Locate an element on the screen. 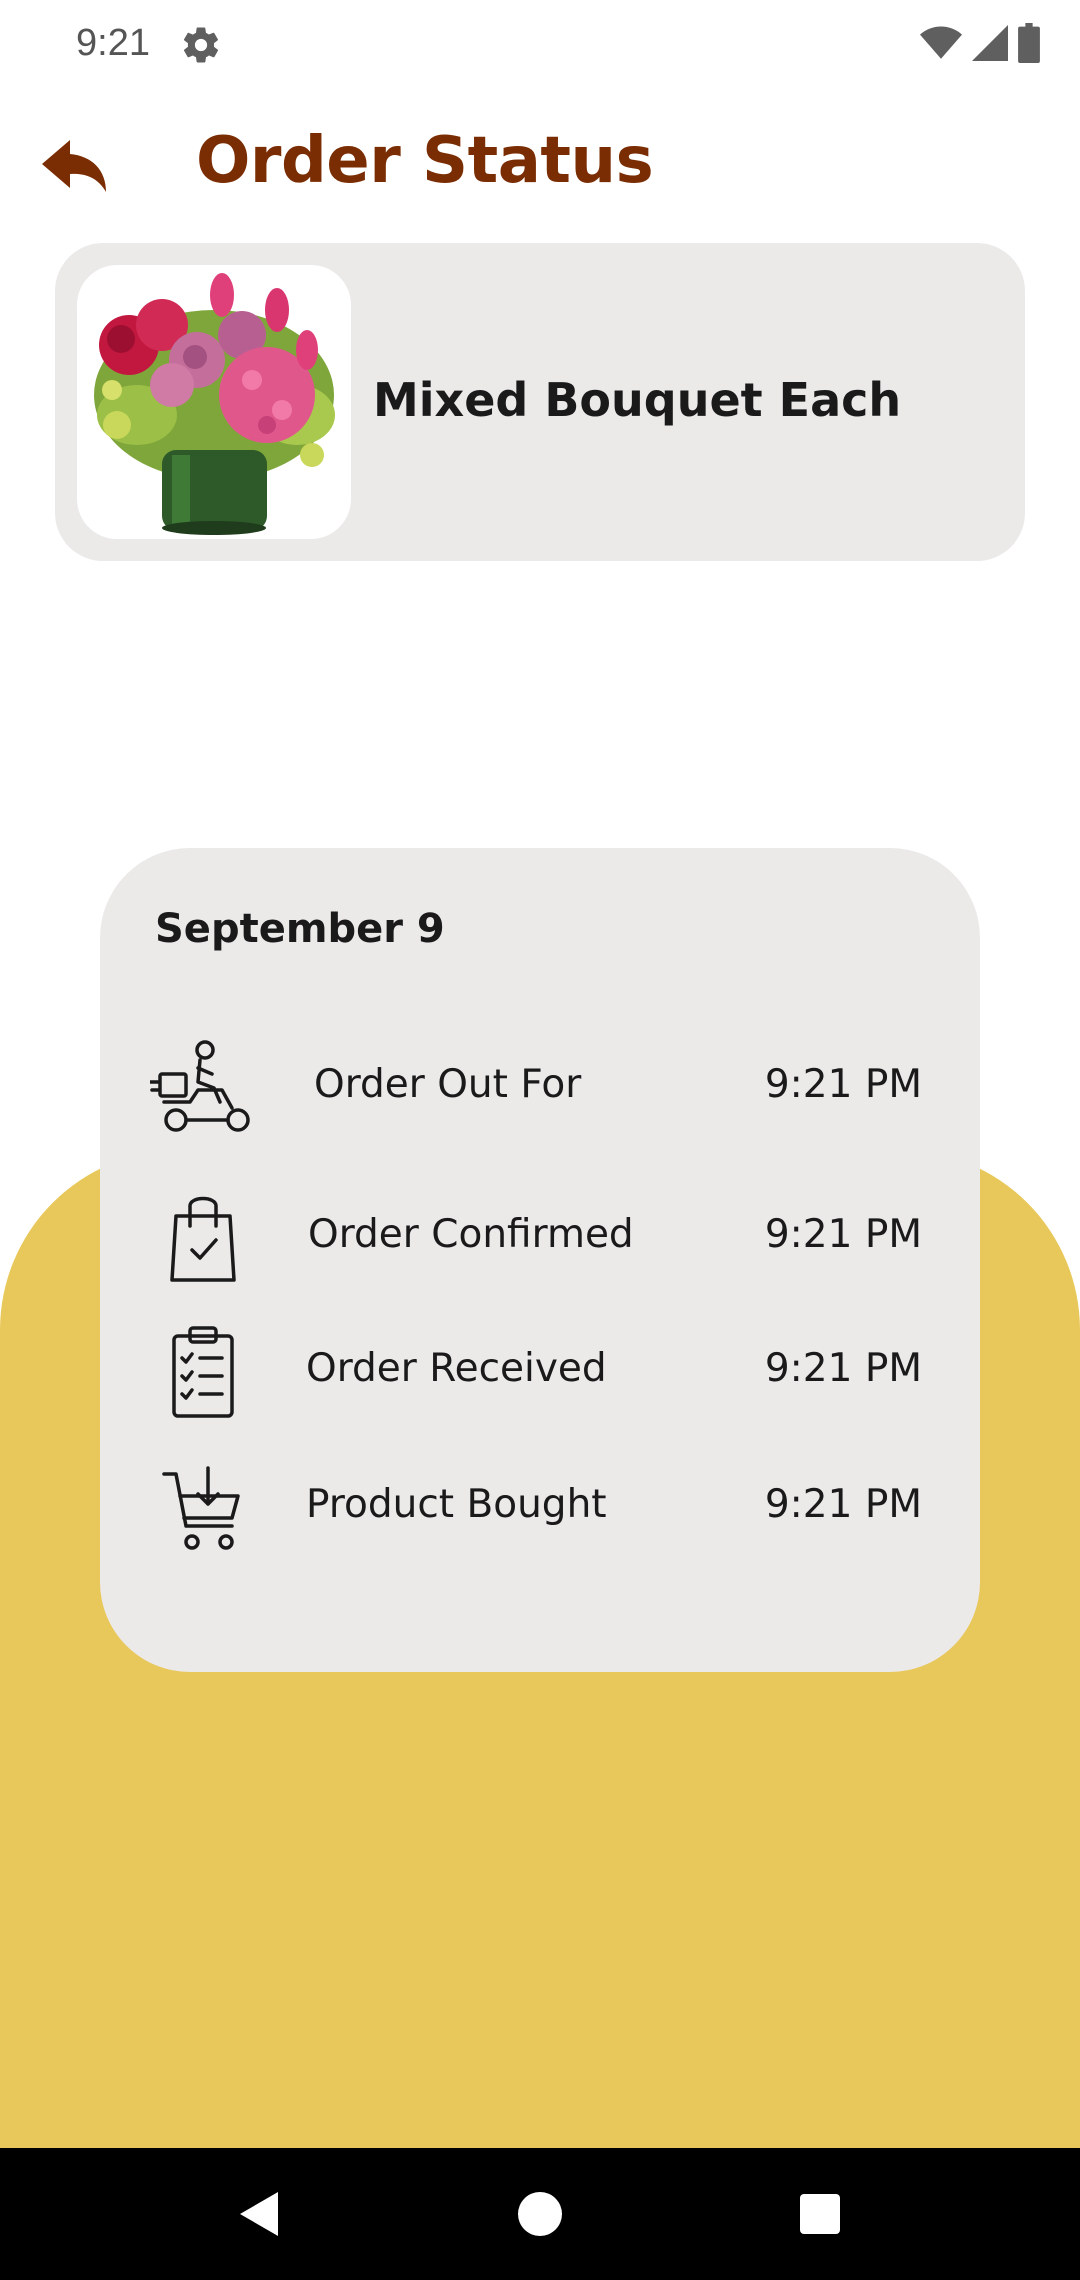  product-card: Mixed Bouquet Each is located at coordinates (540, 402).